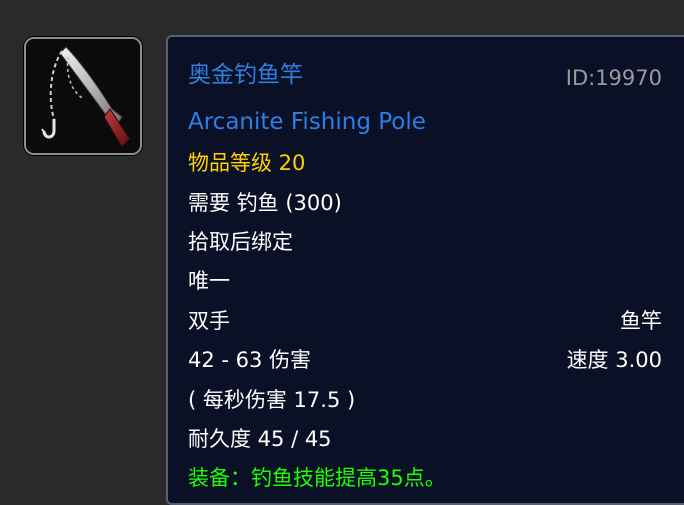 Image resolution: width=684 pixels, height=505 pixels. I want to click on item-requirement: 需要 钓鱼 (300), so click(265, 203).